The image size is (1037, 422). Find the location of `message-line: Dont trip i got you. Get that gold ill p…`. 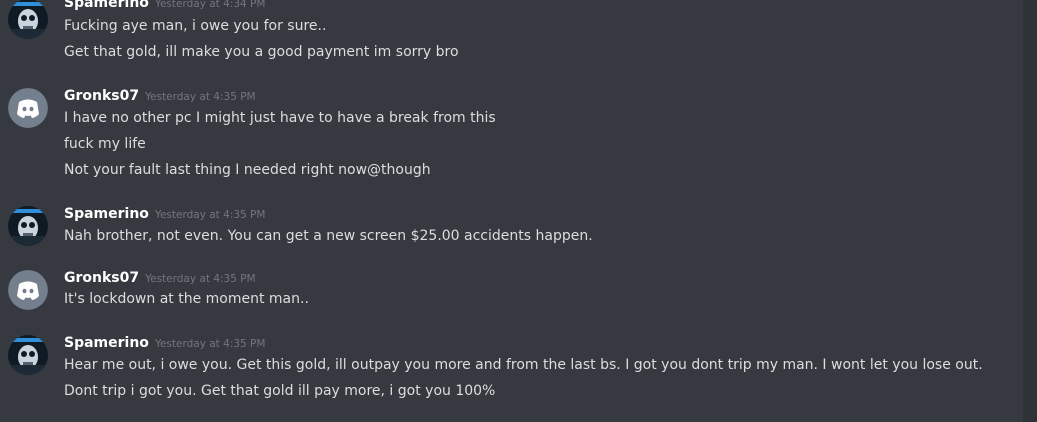

message-line: Dont trip i got you. Get that gold ill p… is located at coordinates (280, 391).